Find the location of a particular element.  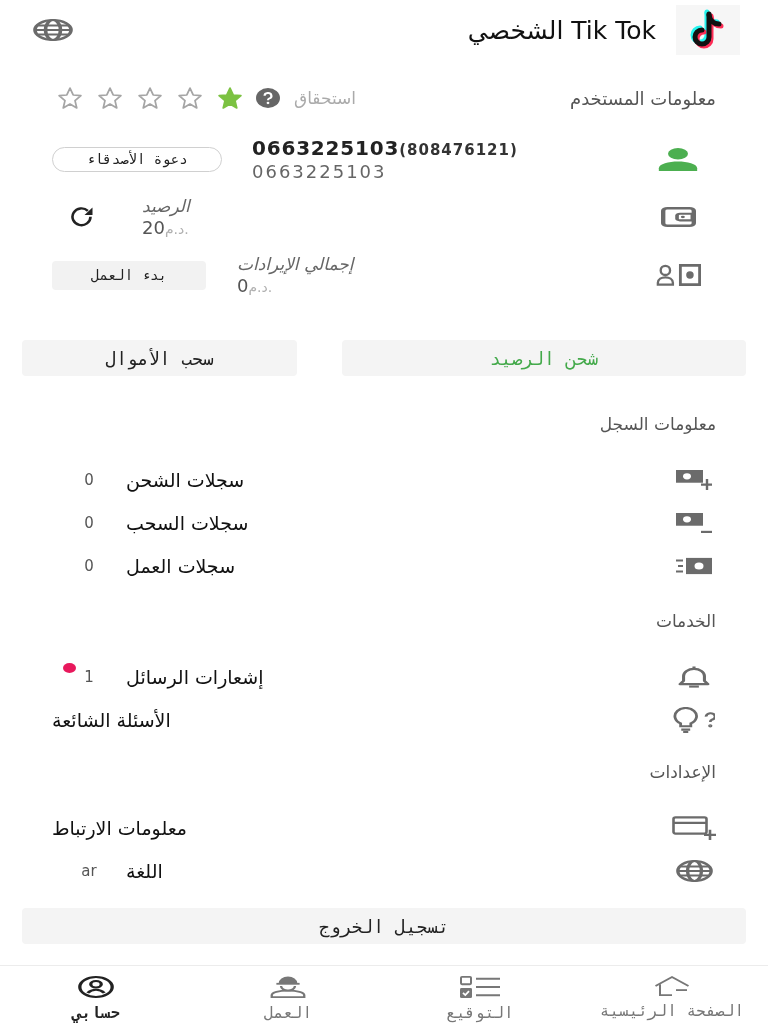

checklist-icon is located at coordinates (480, 987).